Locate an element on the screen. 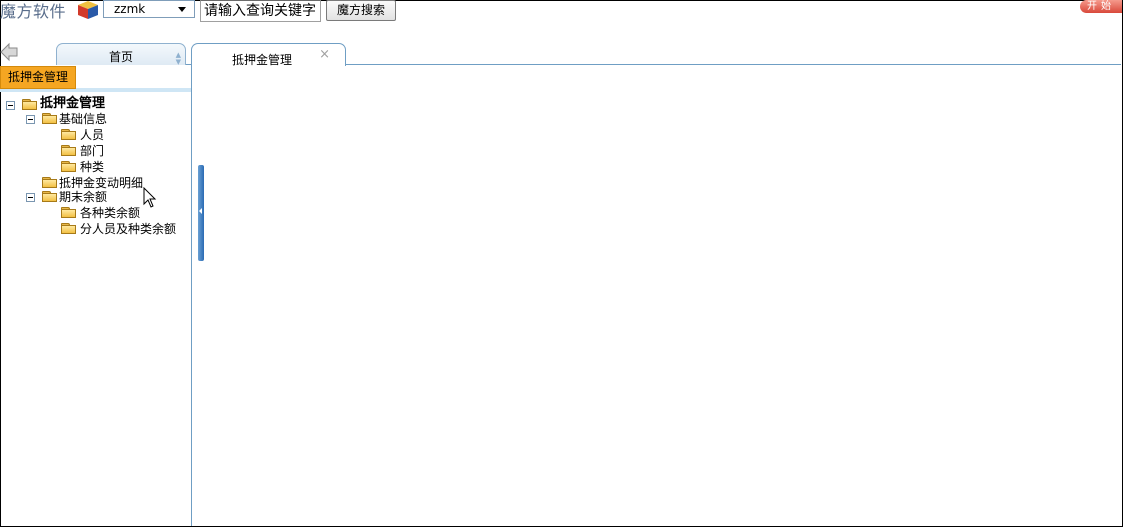 This screenshot has height=527, width=1123. tab-strip-border is located at coordinates (733, 64).